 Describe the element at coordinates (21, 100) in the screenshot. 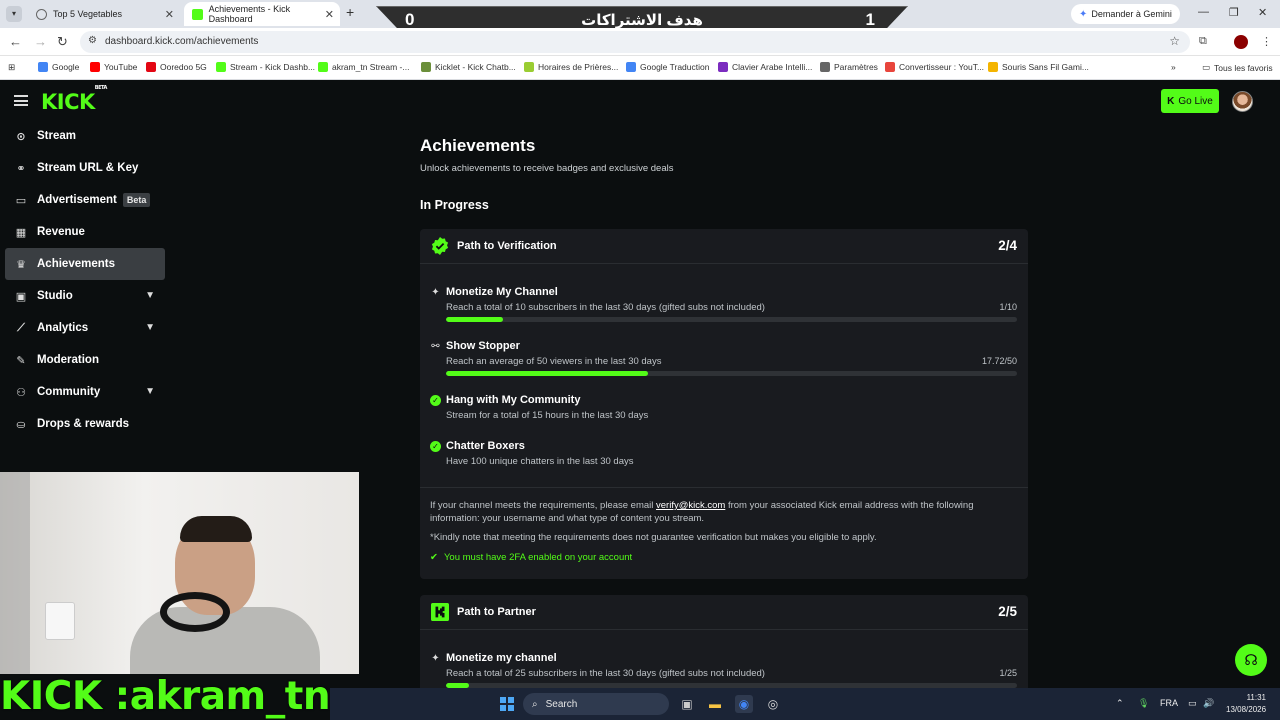

I see `hamburger-menu-icon` at that location.